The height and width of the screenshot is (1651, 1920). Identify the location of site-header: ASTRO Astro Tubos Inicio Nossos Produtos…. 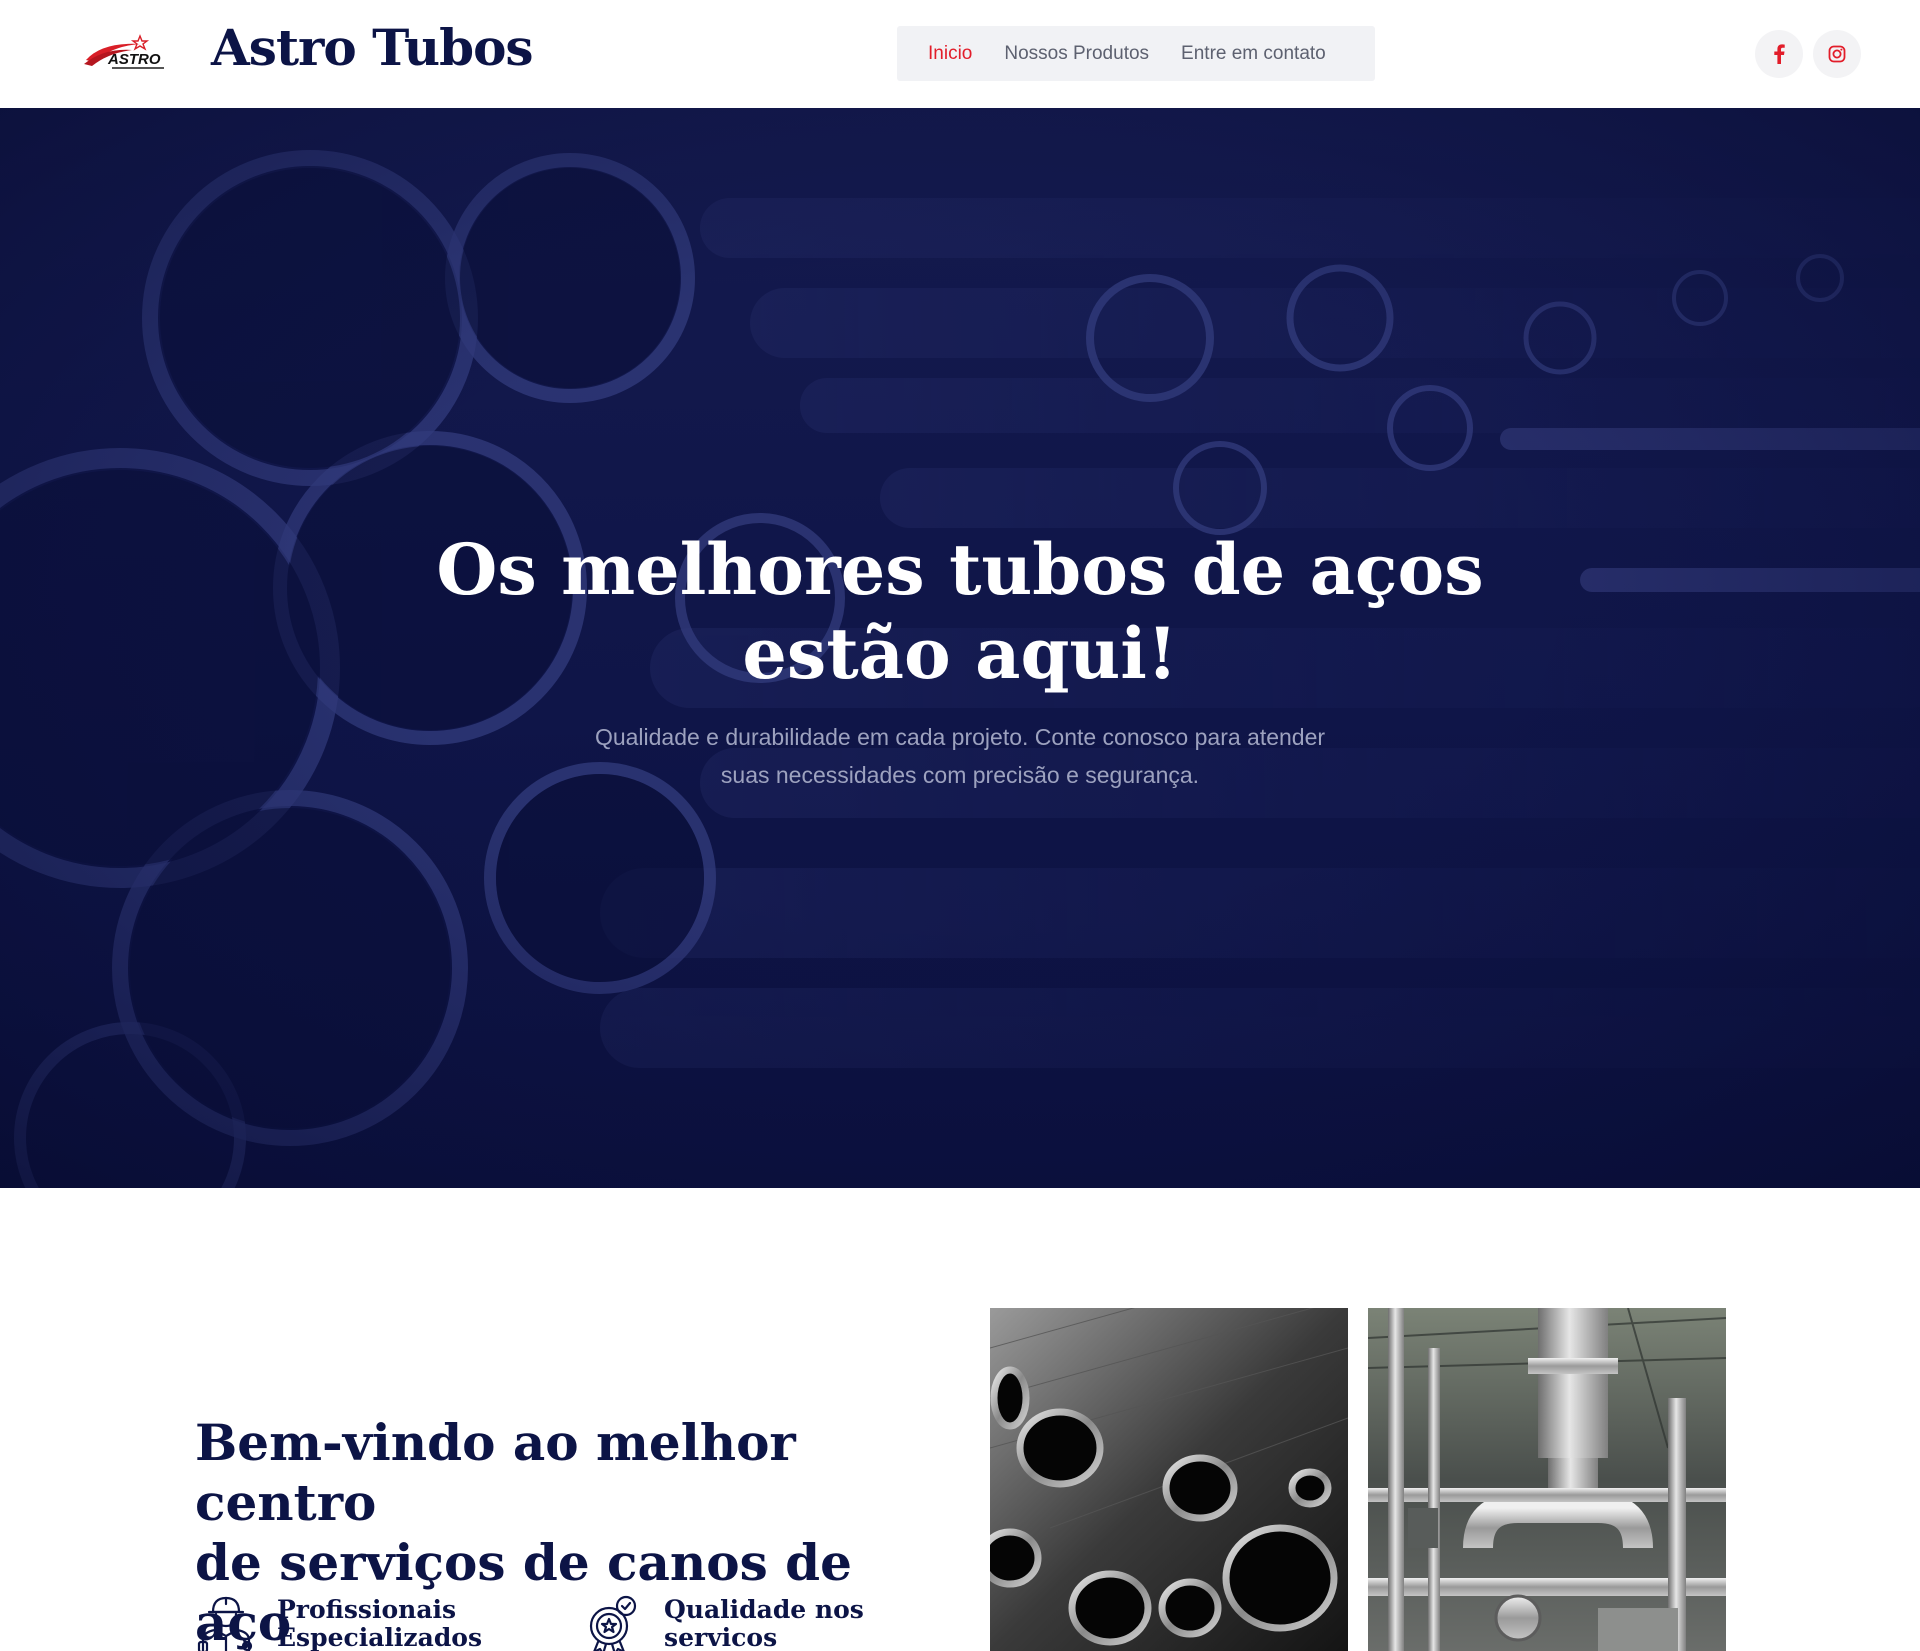
(960, 54).